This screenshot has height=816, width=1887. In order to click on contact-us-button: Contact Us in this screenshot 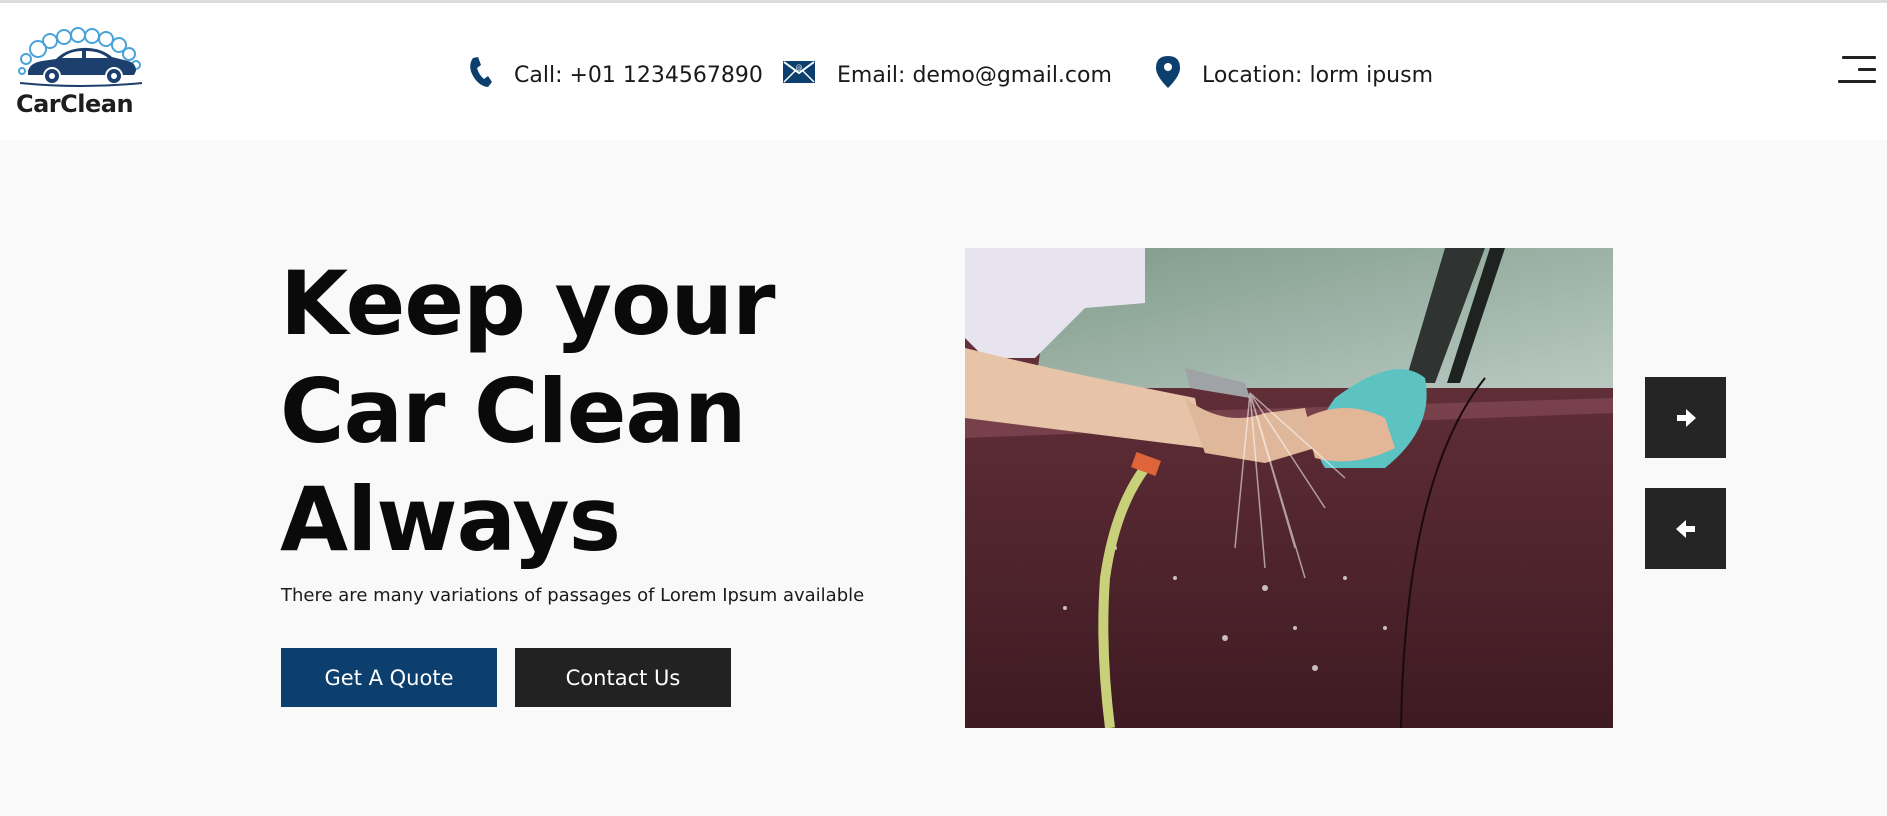, I will do `click(623, 677)`.